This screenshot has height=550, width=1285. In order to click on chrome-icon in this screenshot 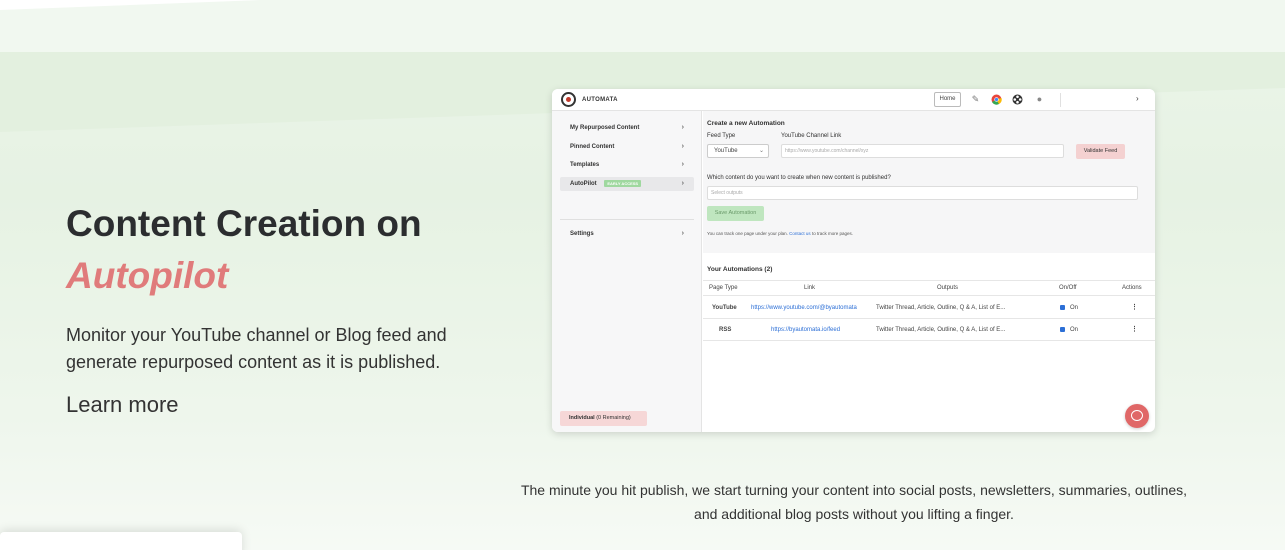, I will do `click(996, 99)`.